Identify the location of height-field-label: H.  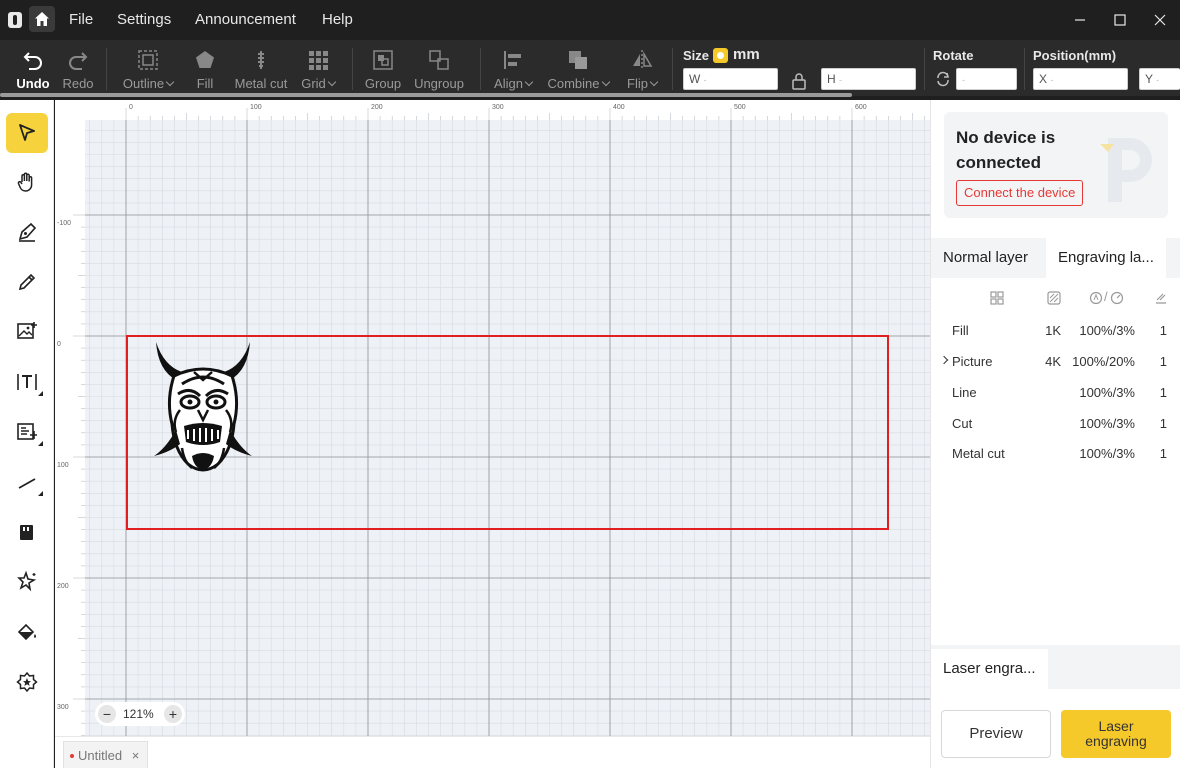
(831, 79).